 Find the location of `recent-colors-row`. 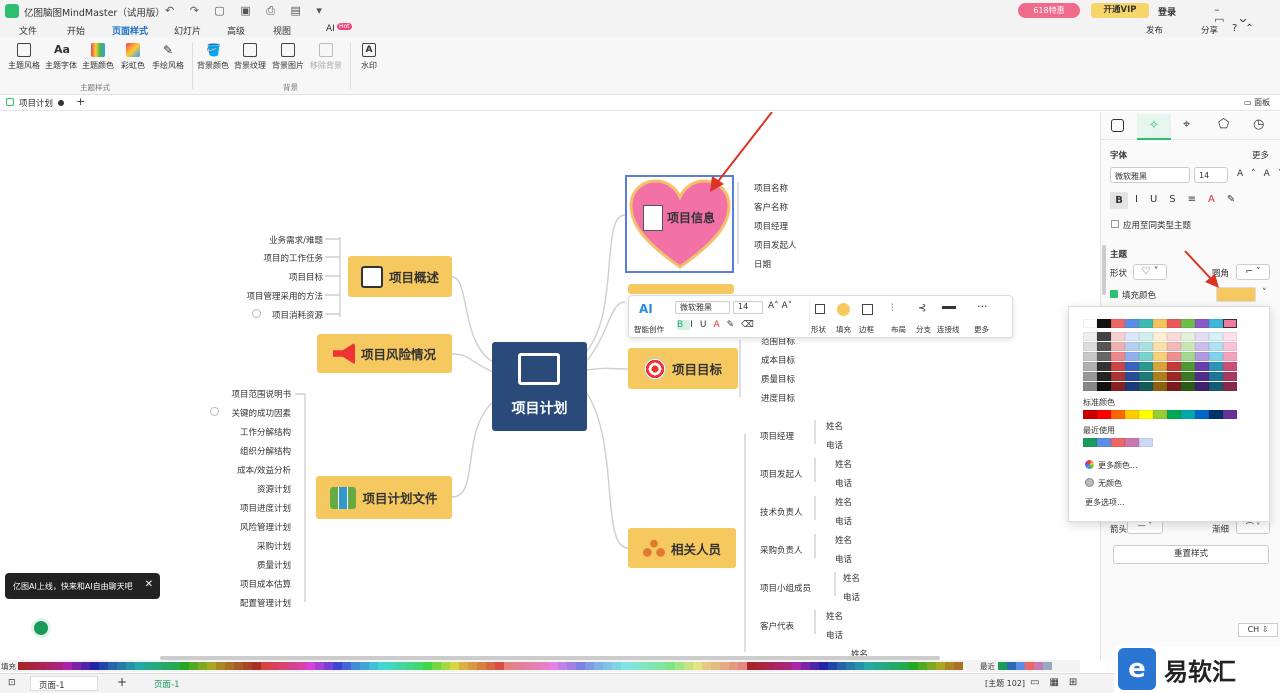

recent-colors-row is located at coordinates (1118, 442).